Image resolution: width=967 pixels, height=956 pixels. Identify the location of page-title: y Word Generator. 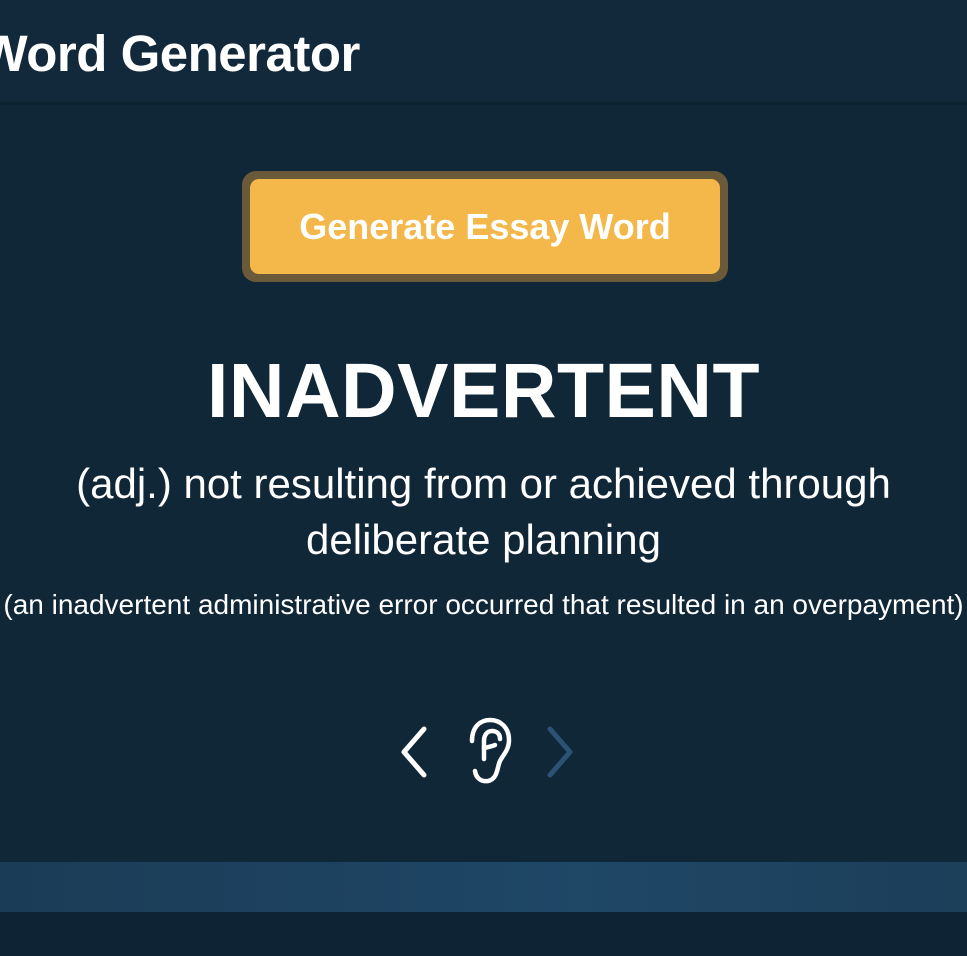
(180, 53).